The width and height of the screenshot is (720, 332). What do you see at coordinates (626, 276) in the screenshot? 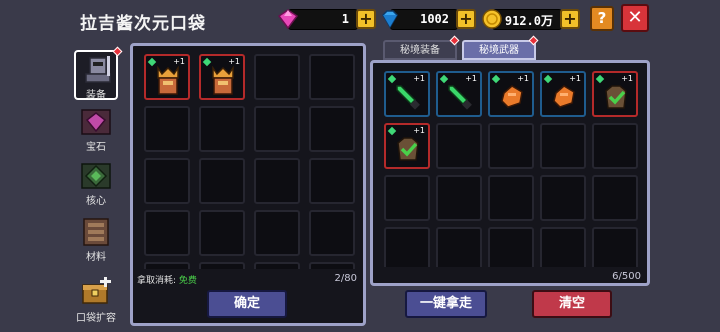
I see `storage-capacity: 6/500` at bounding box center [626, 276].